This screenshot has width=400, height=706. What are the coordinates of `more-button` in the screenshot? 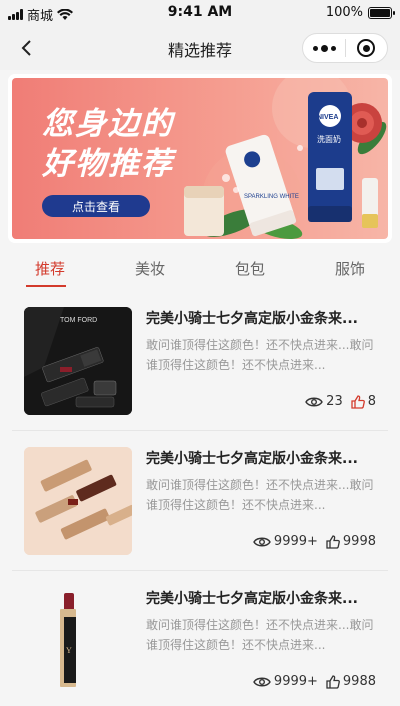 It's located at (324, 48).